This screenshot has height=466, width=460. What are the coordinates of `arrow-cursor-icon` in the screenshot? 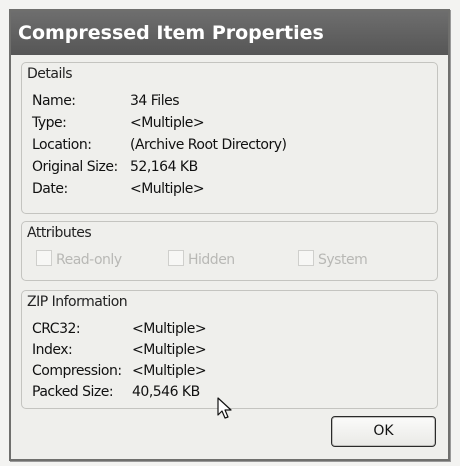 It's located at (225, 411).